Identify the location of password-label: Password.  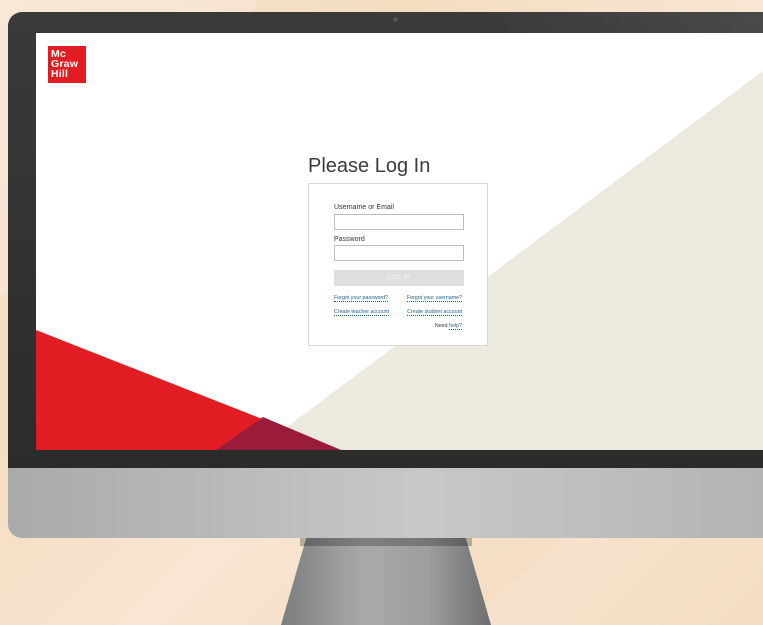
(349, 239).